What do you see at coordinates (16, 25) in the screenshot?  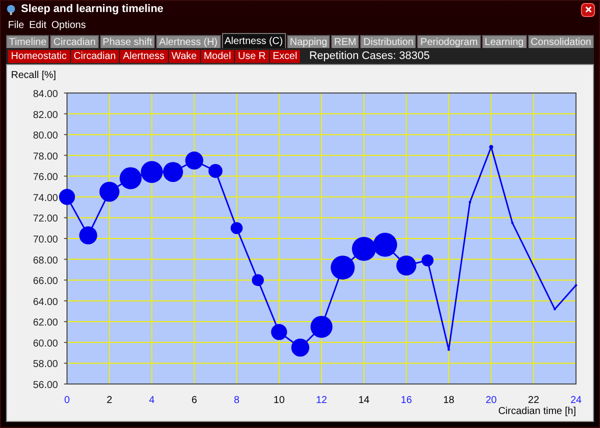 I see `menu-item: File` at bounding box center [16, 25].